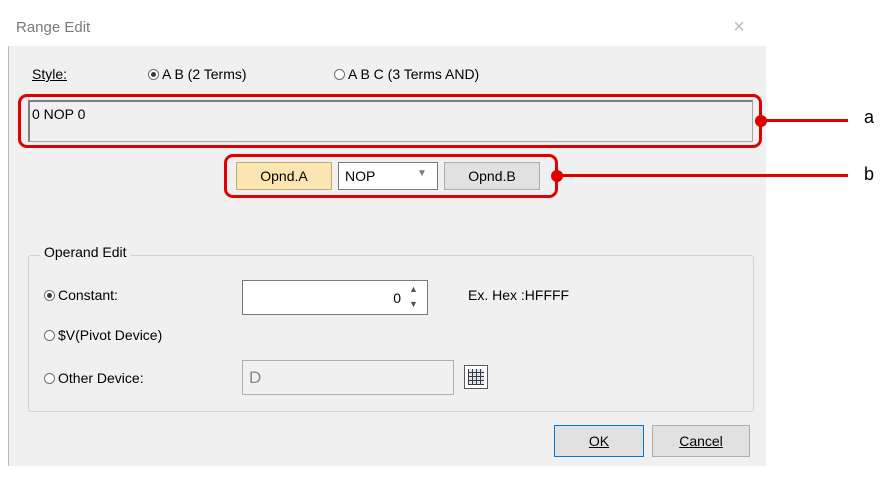  I want to click on spin-down-icon: ▼, so click(413, 304).